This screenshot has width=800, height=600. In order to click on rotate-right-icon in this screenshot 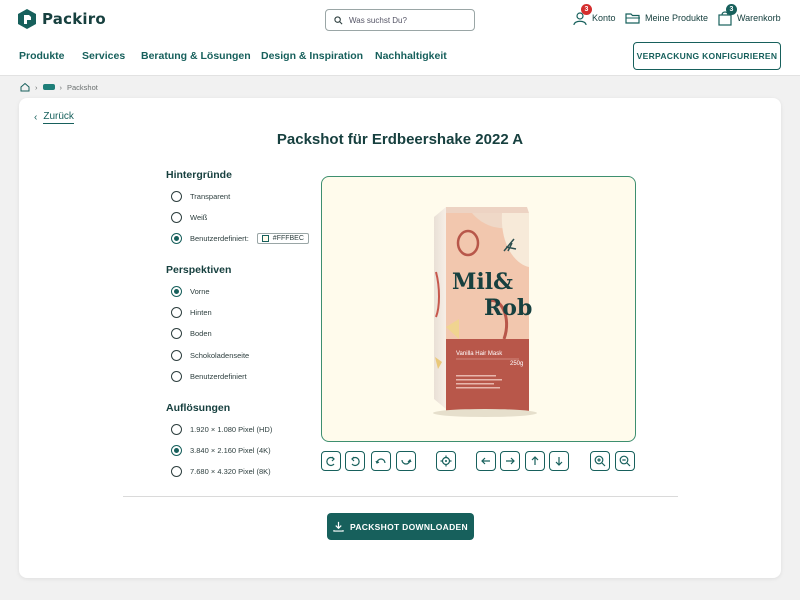, I will do `click(355, 461)`.